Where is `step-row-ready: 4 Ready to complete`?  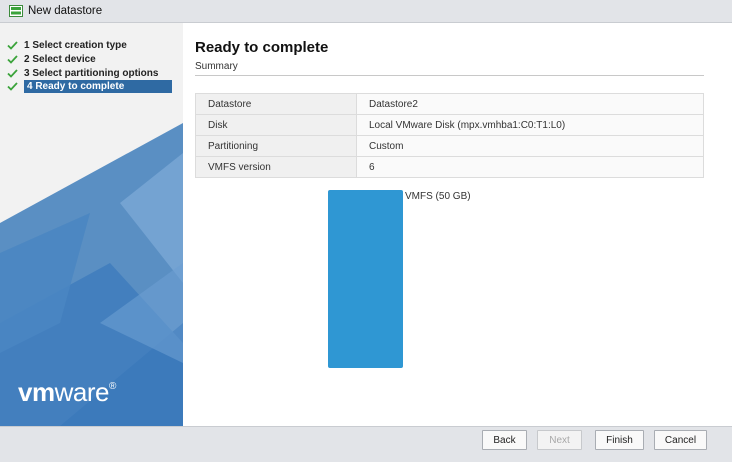 step-row-ready: 4 Ready to complete is located at coordinates (91, 86).